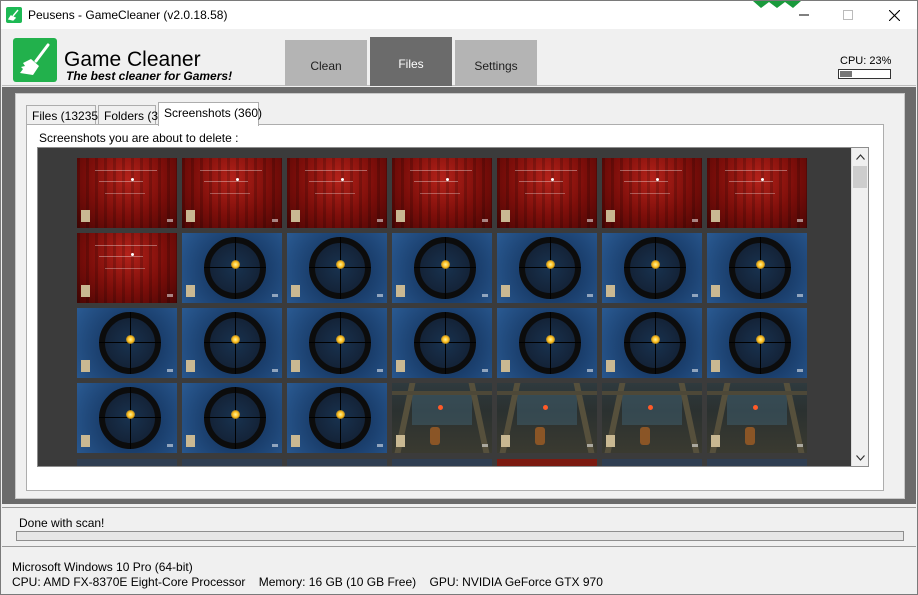  I want to click on scroll-down-button, so click(860, 457).